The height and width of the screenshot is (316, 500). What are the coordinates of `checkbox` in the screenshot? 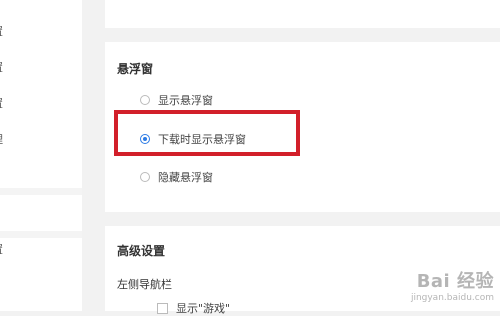 It's located at (162, 308).